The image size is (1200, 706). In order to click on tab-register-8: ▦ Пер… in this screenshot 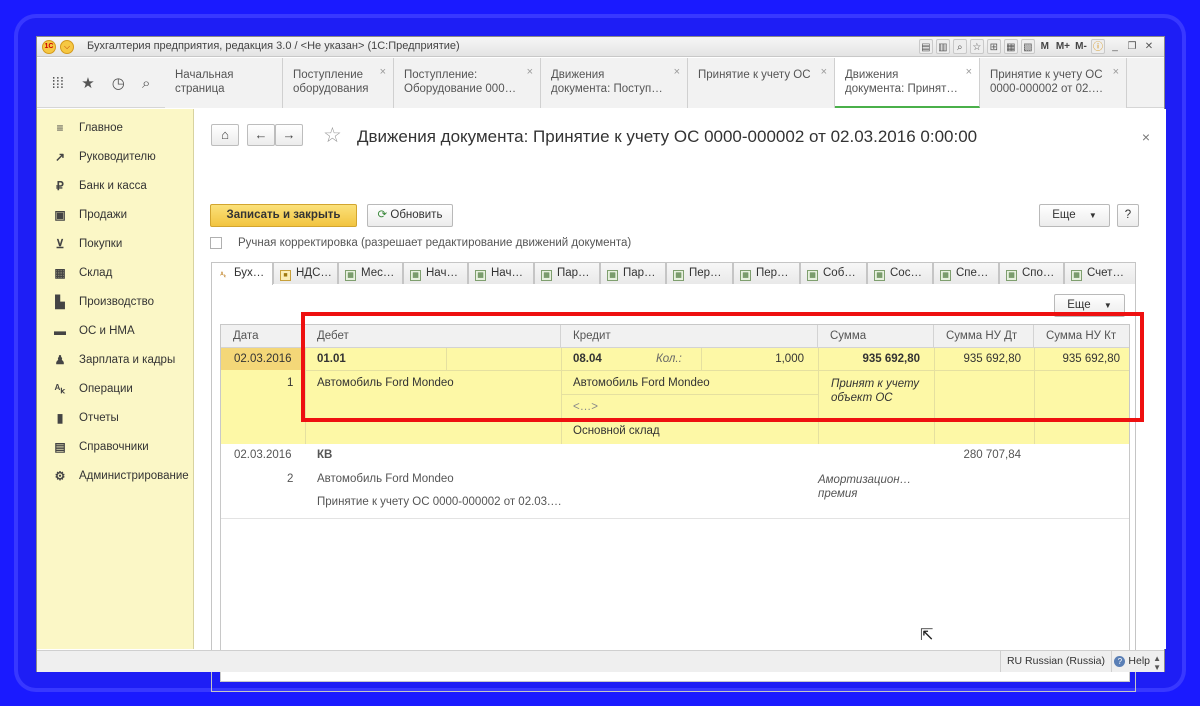, I will do `click(699, 273)`.